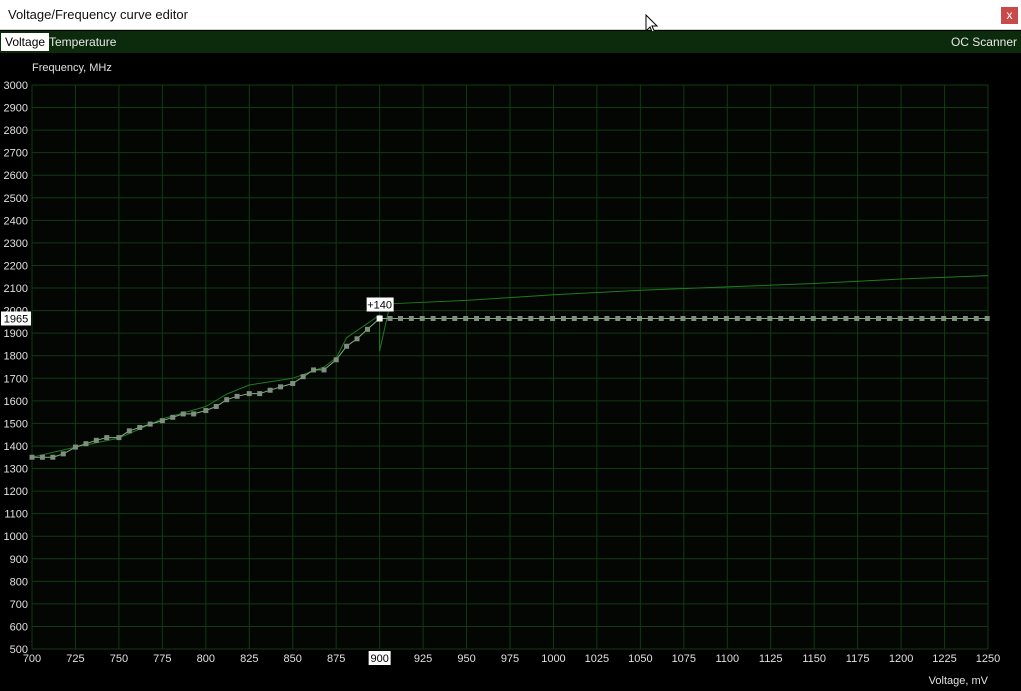  Describe the element at coordinates (16, 515) in the screenshot. I see `y-tick-label: 1100` at that location.